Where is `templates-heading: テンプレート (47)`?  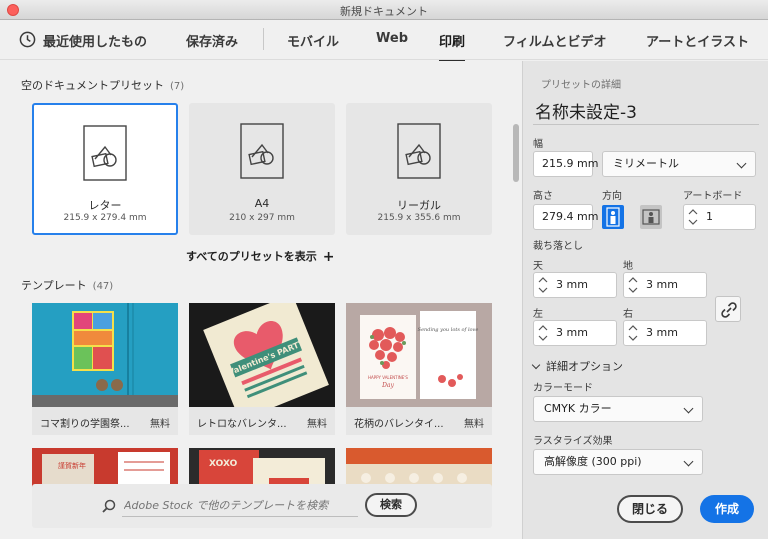 templates-heading: テンプレート (47) is located at coordinates (67, 285).